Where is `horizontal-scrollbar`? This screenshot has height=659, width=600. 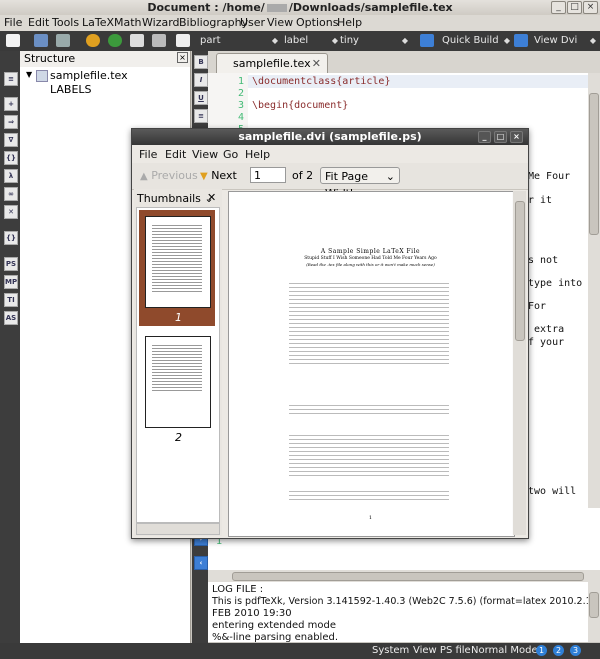 horizontal-scrollbar is located at coordinates (404, 576).